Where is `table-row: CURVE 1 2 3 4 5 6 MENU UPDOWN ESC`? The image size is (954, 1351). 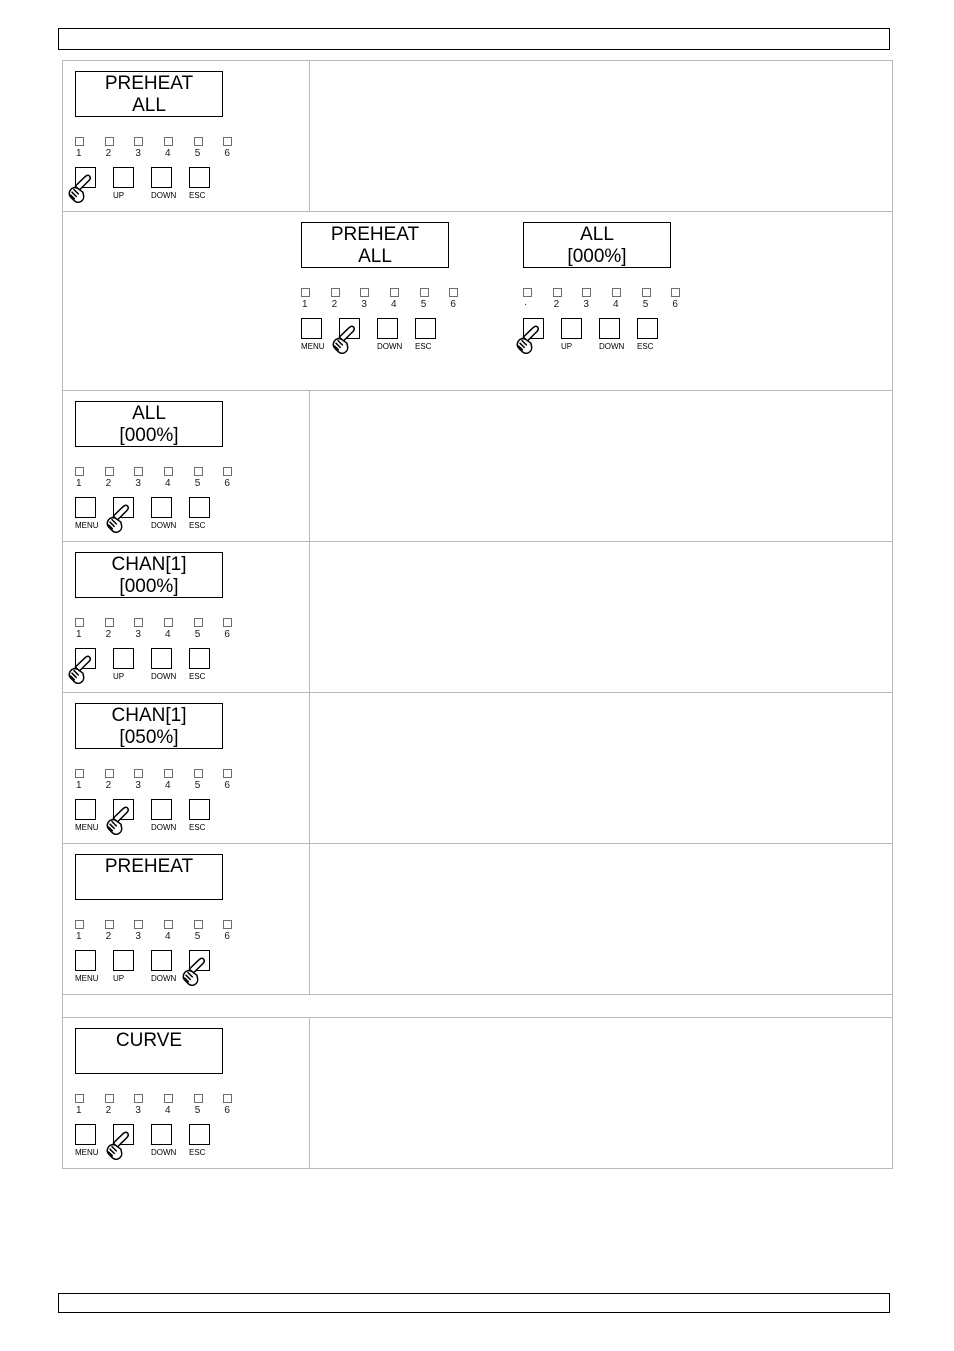
table-row: CURVE 1 2 3 4 5 6 MENU UPDOWN ESC is located at coordinates (477, 1093).